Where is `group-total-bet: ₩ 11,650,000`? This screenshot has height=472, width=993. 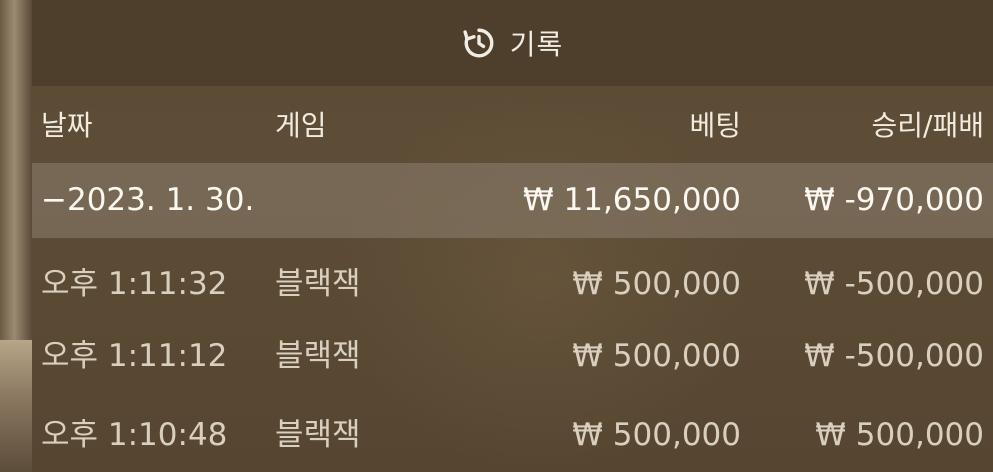 group-total-bet: ₩ 11,650,000 is located at coordinates (632, 200).